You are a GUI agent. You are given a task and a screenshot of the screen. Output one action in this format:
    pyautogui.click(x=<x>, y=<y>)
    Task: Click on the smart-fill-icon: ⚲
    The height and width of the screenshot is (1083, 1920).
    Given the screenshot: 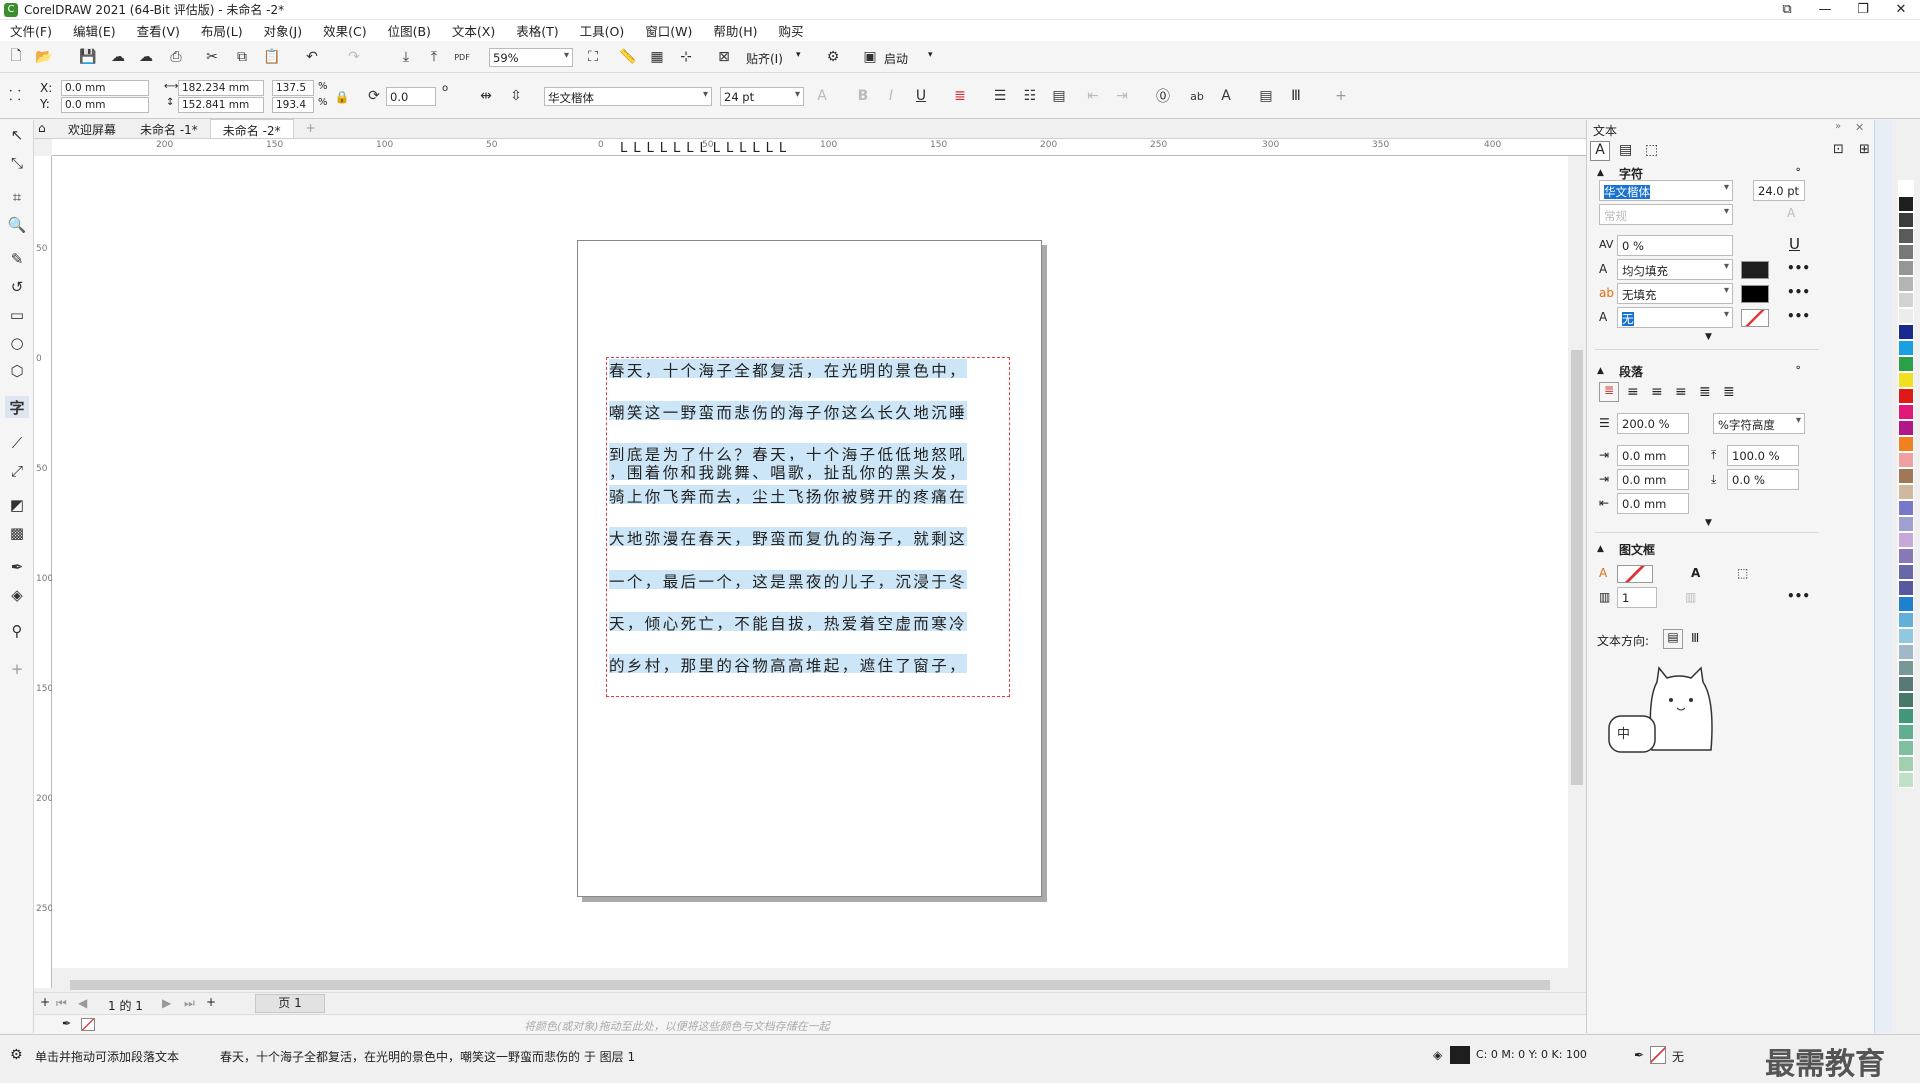 What is the action you would take?
    pyautogui.click(x=17, y=631)
    